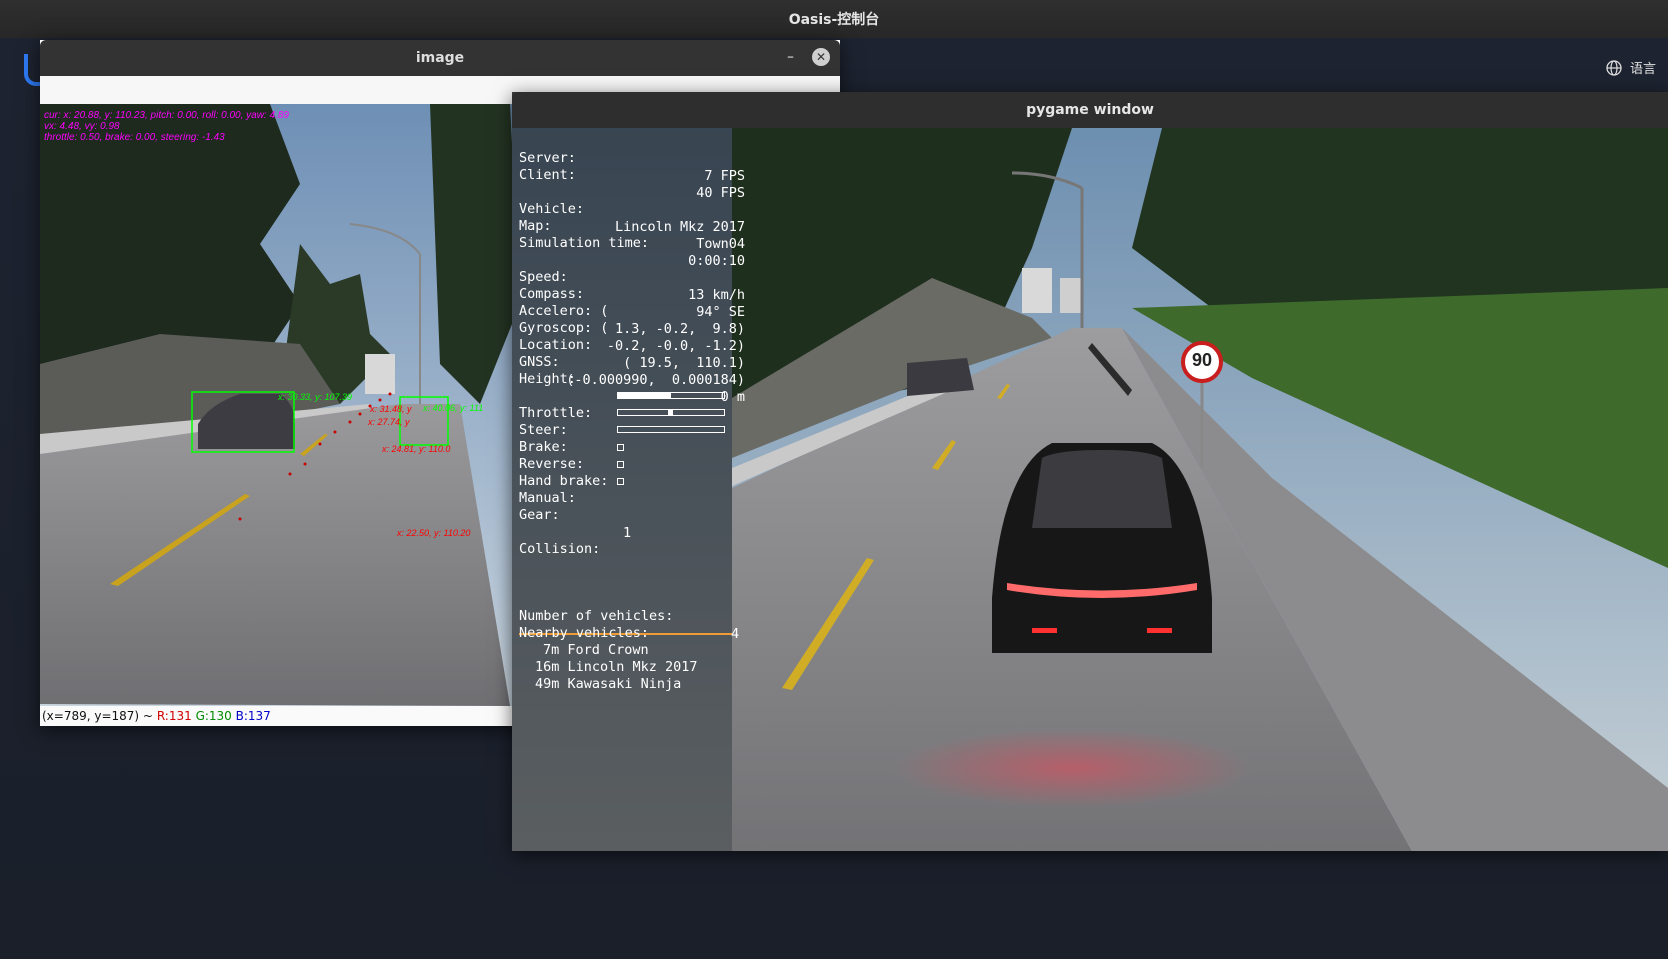 Image resolution: width=1668 pixels, height=959 pixels. Describe the element at coordinates (632, 454) in the screenshot. I see `hud-reverse: Reverse:` at that location.